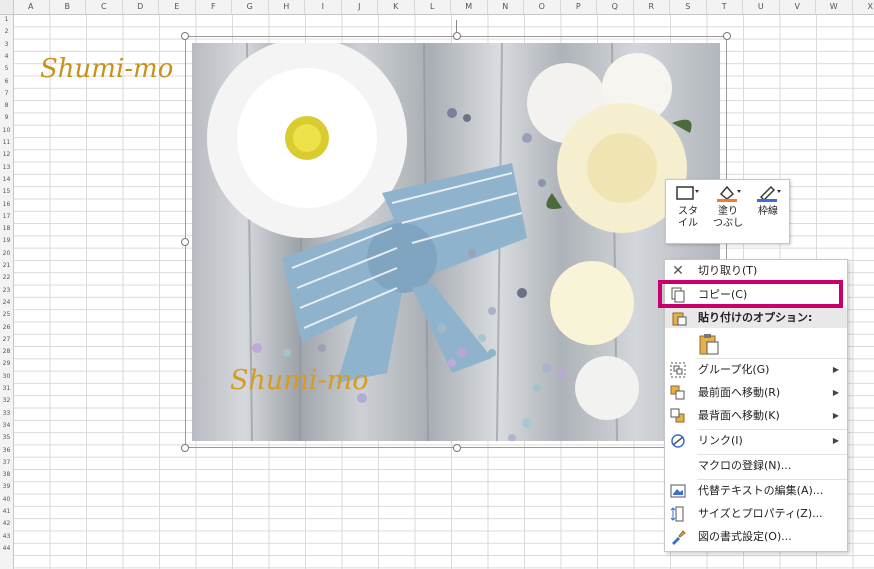 This screenshot has width=874, height=569. I want to click on row-header-31: 31, so click(6, 389).